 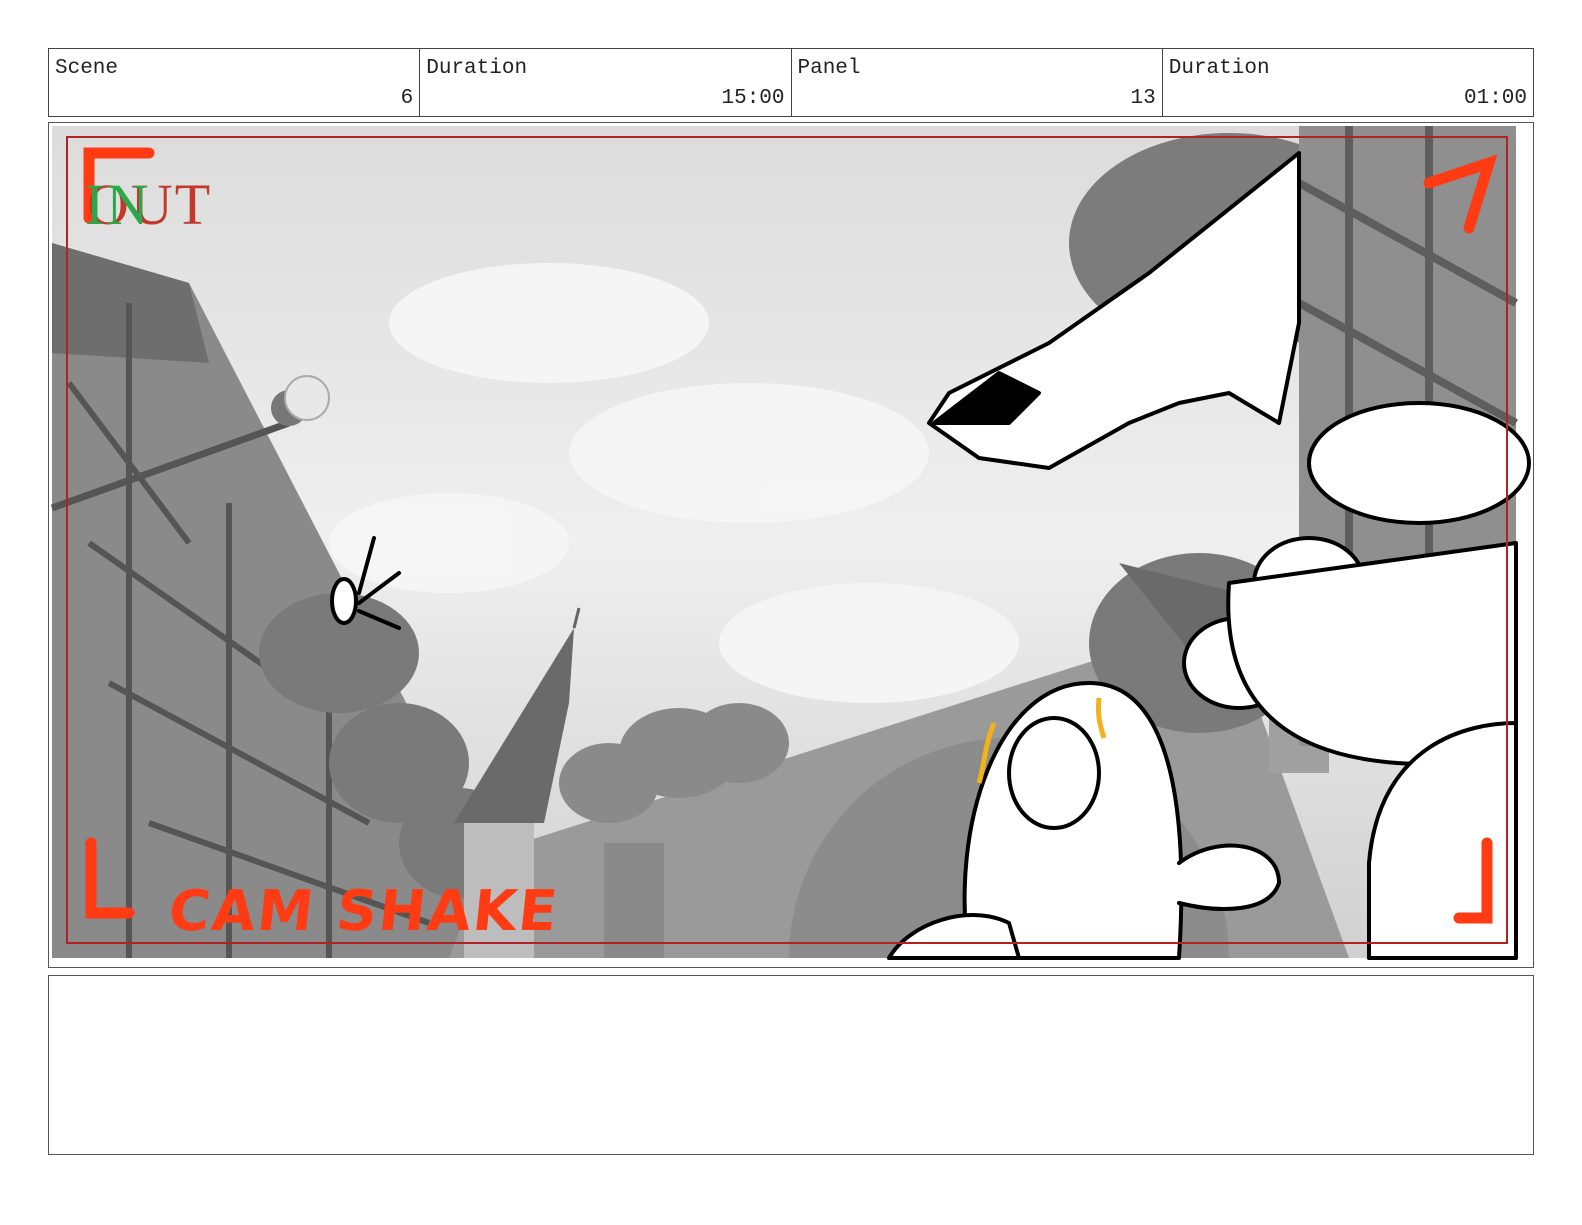 What do you see at coordinates (791, 1065) in the screenshot?
I see `panel-notes-box` at bounding box center [791, 1065].